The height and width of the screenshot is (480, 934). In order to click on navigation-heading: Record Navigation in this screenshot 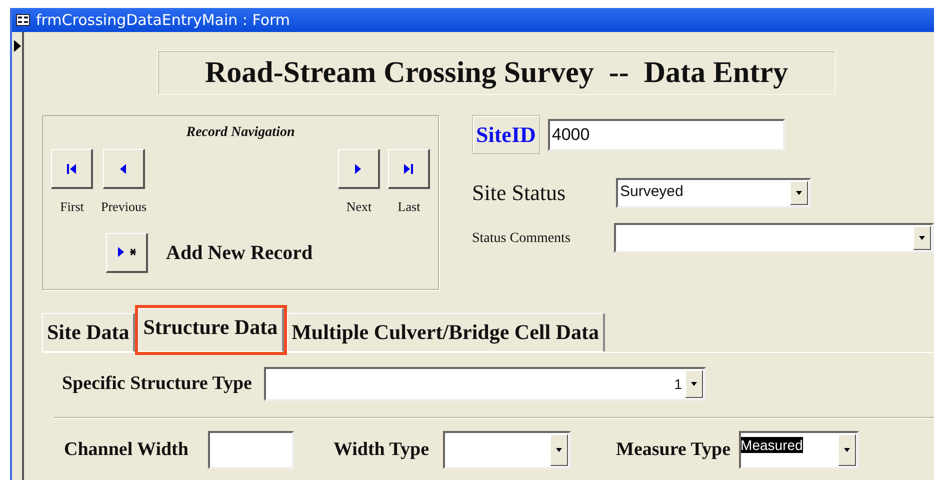, I will do `click(240, 133)`.